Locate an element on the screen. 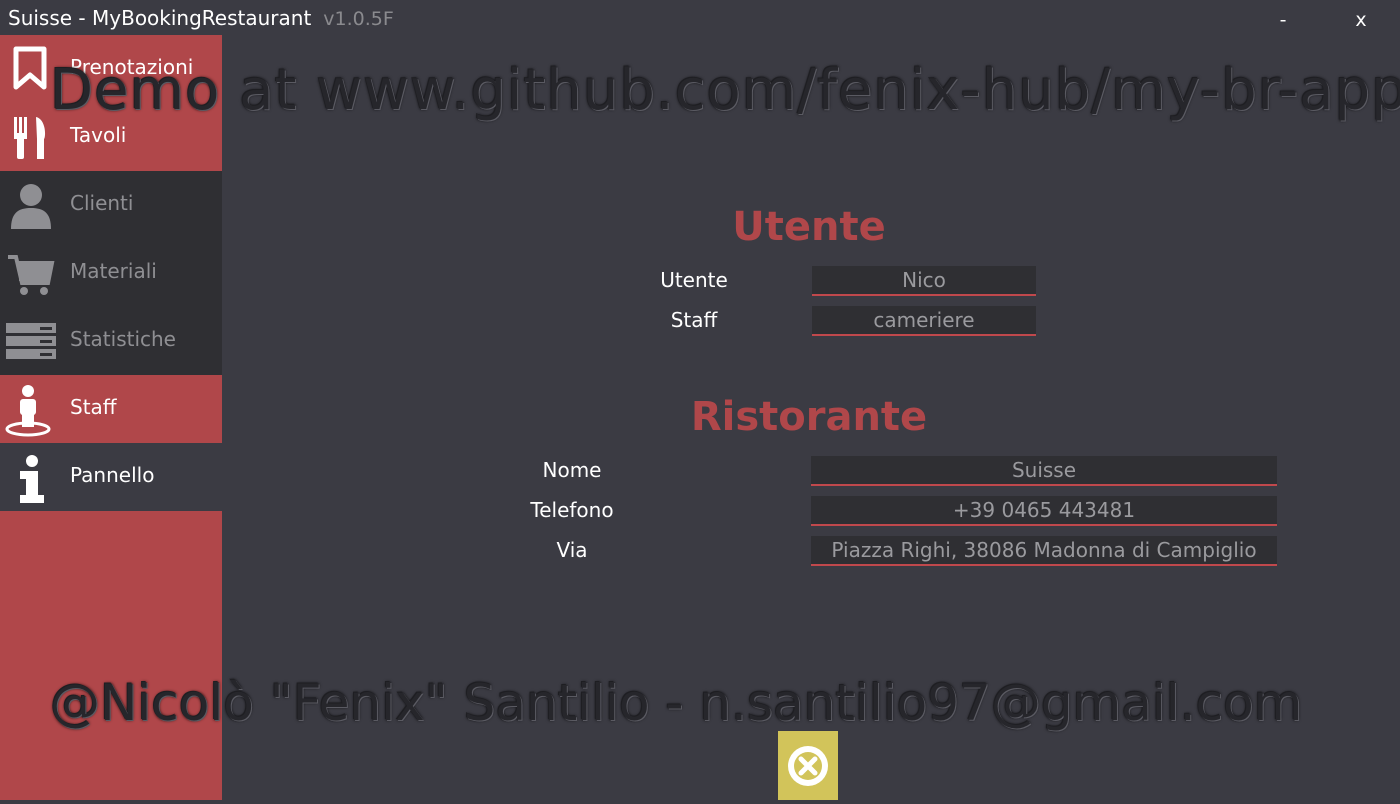  via-field: Piazza Righi, 38086 Madonna di Campiglio is located at coordinates (1044, 551).